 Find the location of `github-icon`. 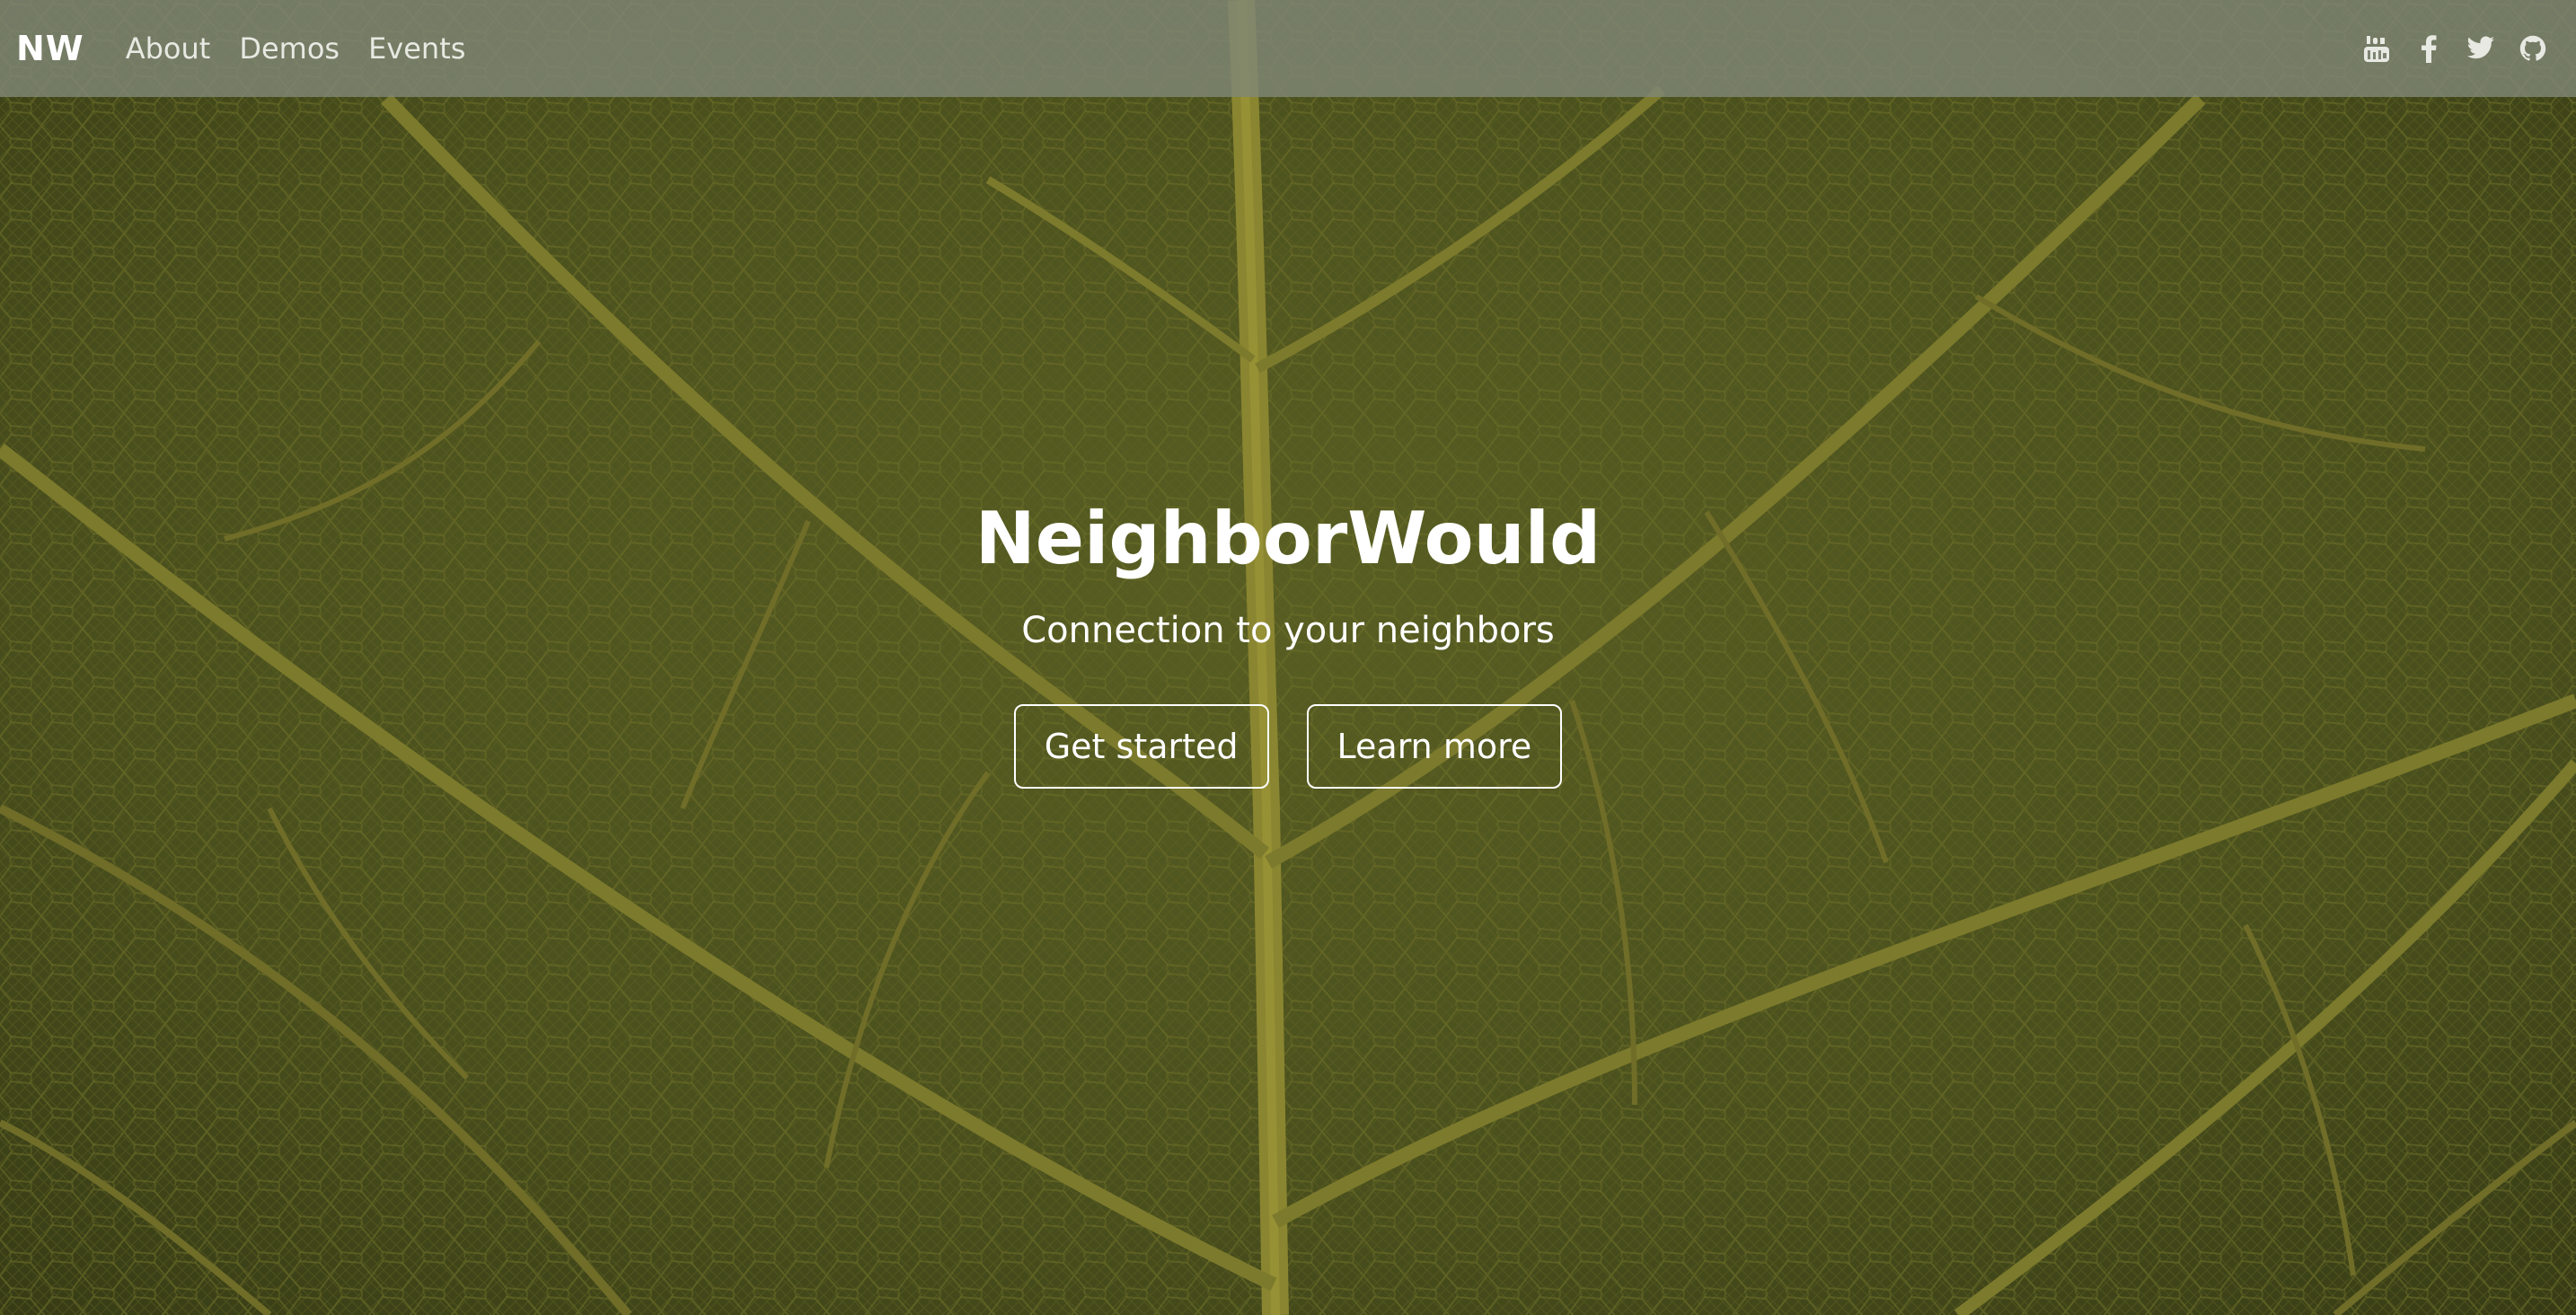

github-icon is located at coordinates (2533, 48).